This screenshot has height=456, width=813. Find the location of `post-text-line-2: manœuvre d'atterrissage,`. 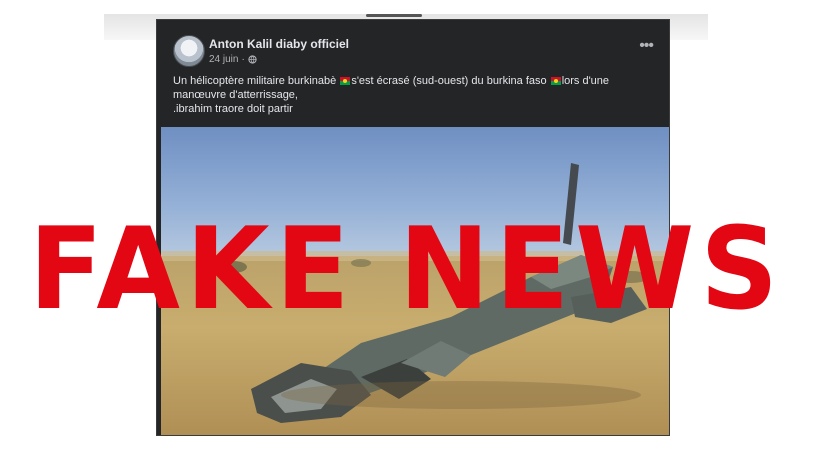

post-text-line-2: manœuvre d'atterrissage, is located at coordinates (235, 95).